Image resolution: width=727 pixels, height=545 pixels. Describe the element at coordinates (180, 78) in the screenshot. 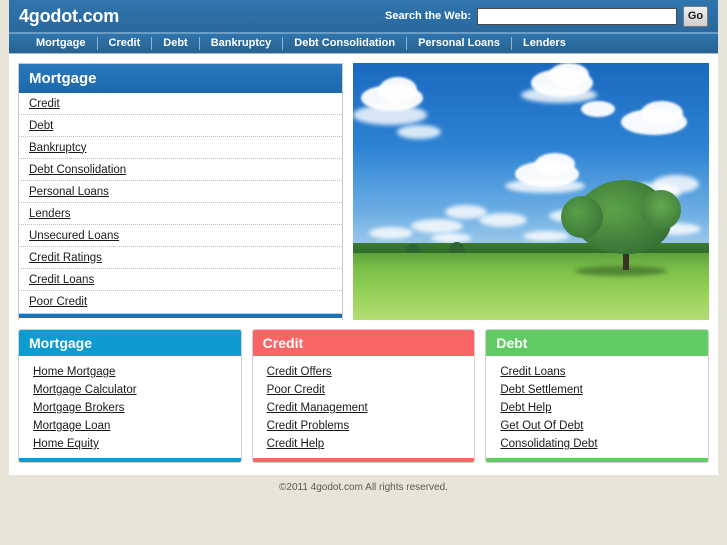

I see `sidebar-title: Mortgage` at that location.